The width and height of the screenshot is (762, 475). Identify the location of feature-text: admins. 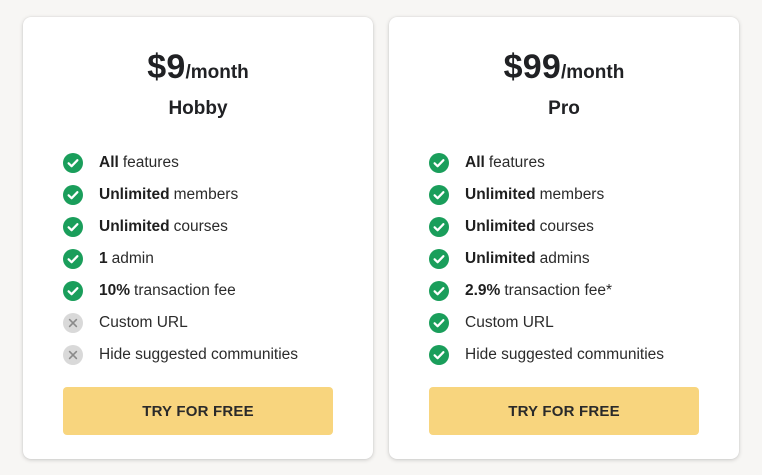
(564, 258).